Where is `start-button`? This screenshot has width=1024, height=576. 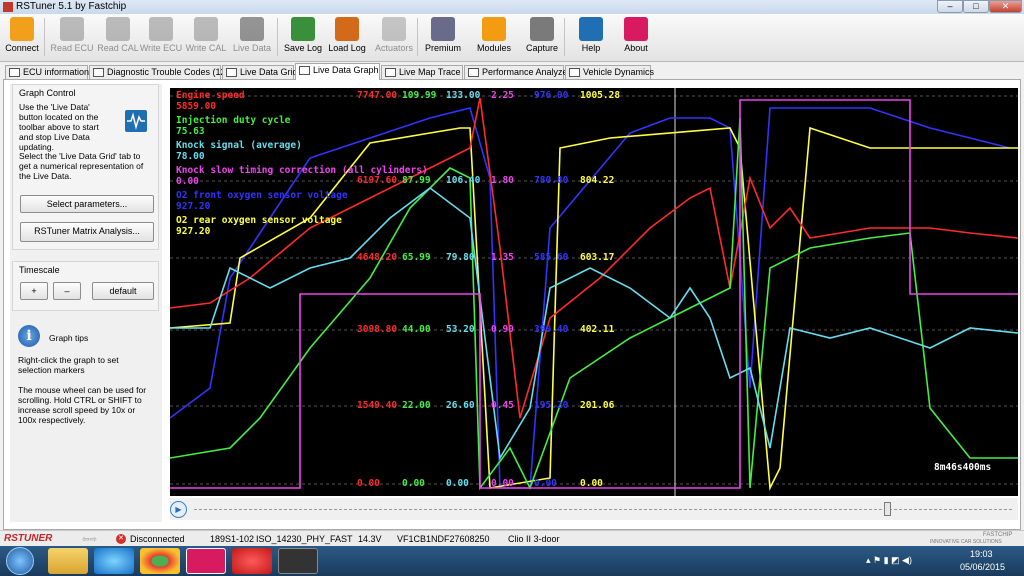
start-button is located at coordinates (20, 561).